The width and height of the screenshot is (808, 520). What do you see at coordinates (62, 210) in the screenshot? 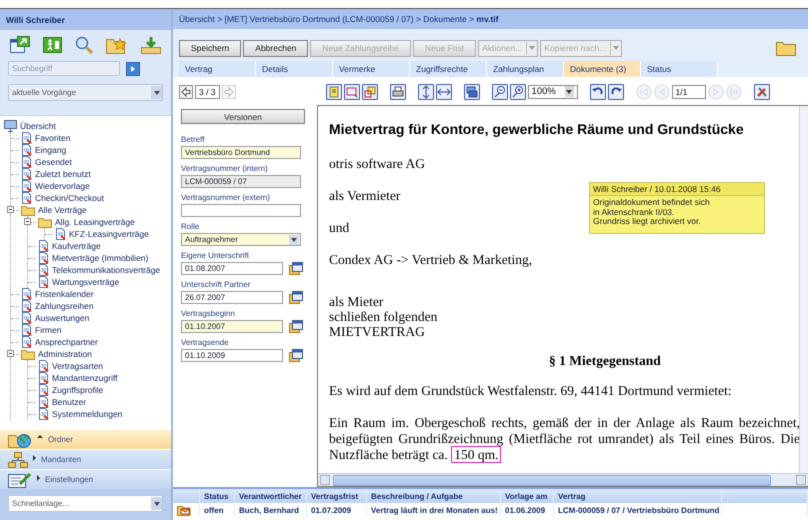
I see `tree-item: Alle Verträge` at bounding box center [62, 210].